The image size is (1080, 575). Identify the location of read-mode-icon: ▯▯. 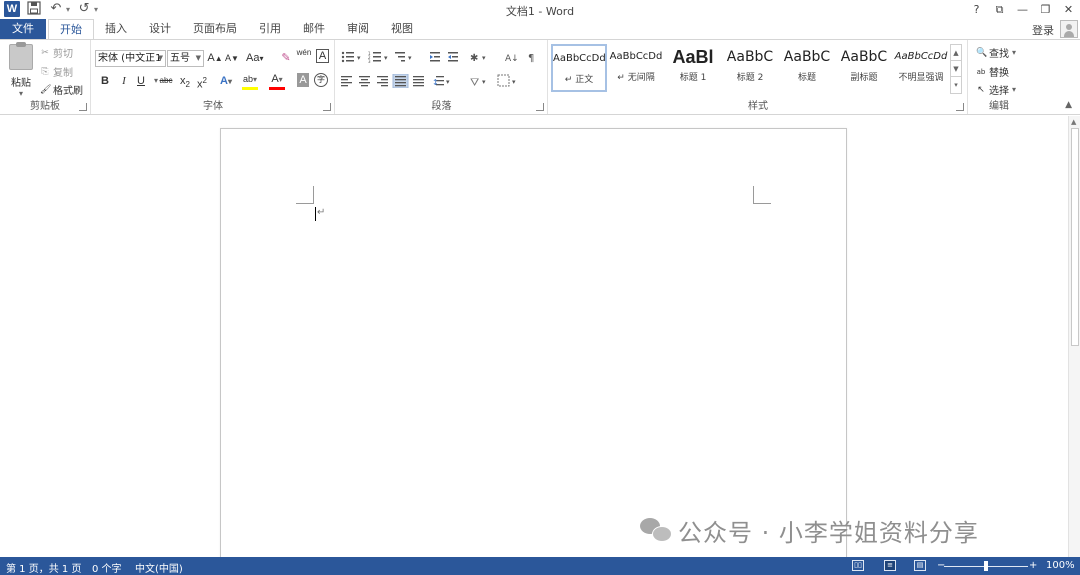
(858, 565).